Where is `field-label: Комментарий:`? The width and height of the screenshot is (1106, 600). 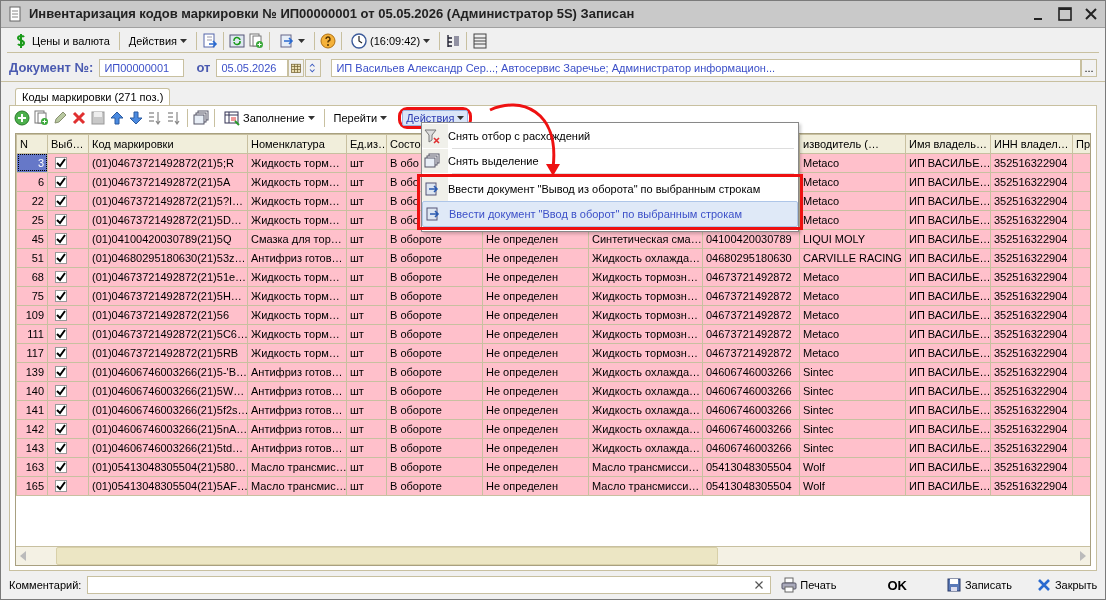 field-label: Комментарий: is located at coordinates (45, 585).